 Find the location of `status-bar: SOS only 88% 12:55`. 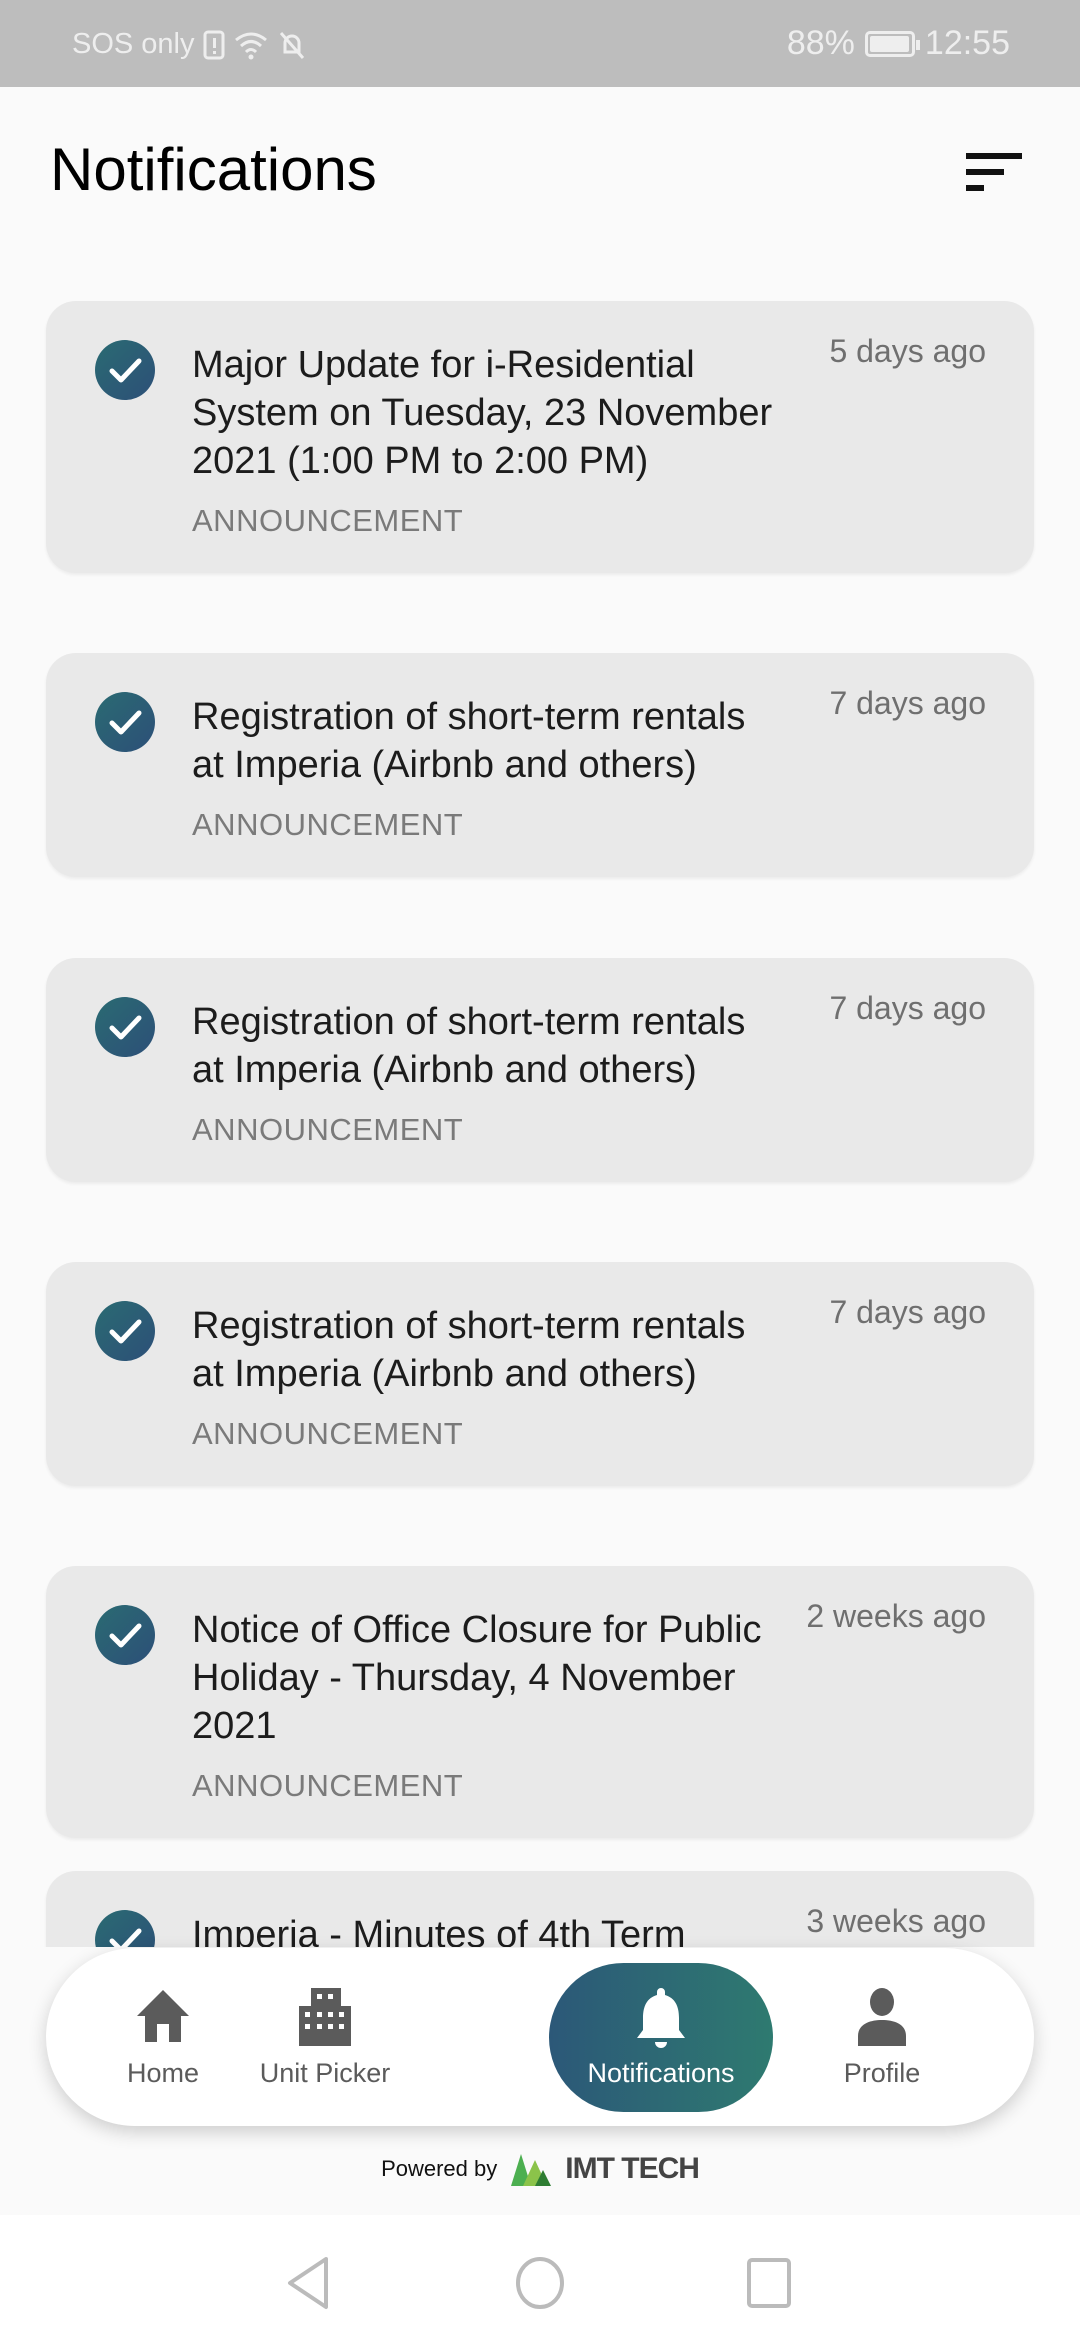

status-bar: SOS only 88% 12:55 is located at coordinates (540, 43).